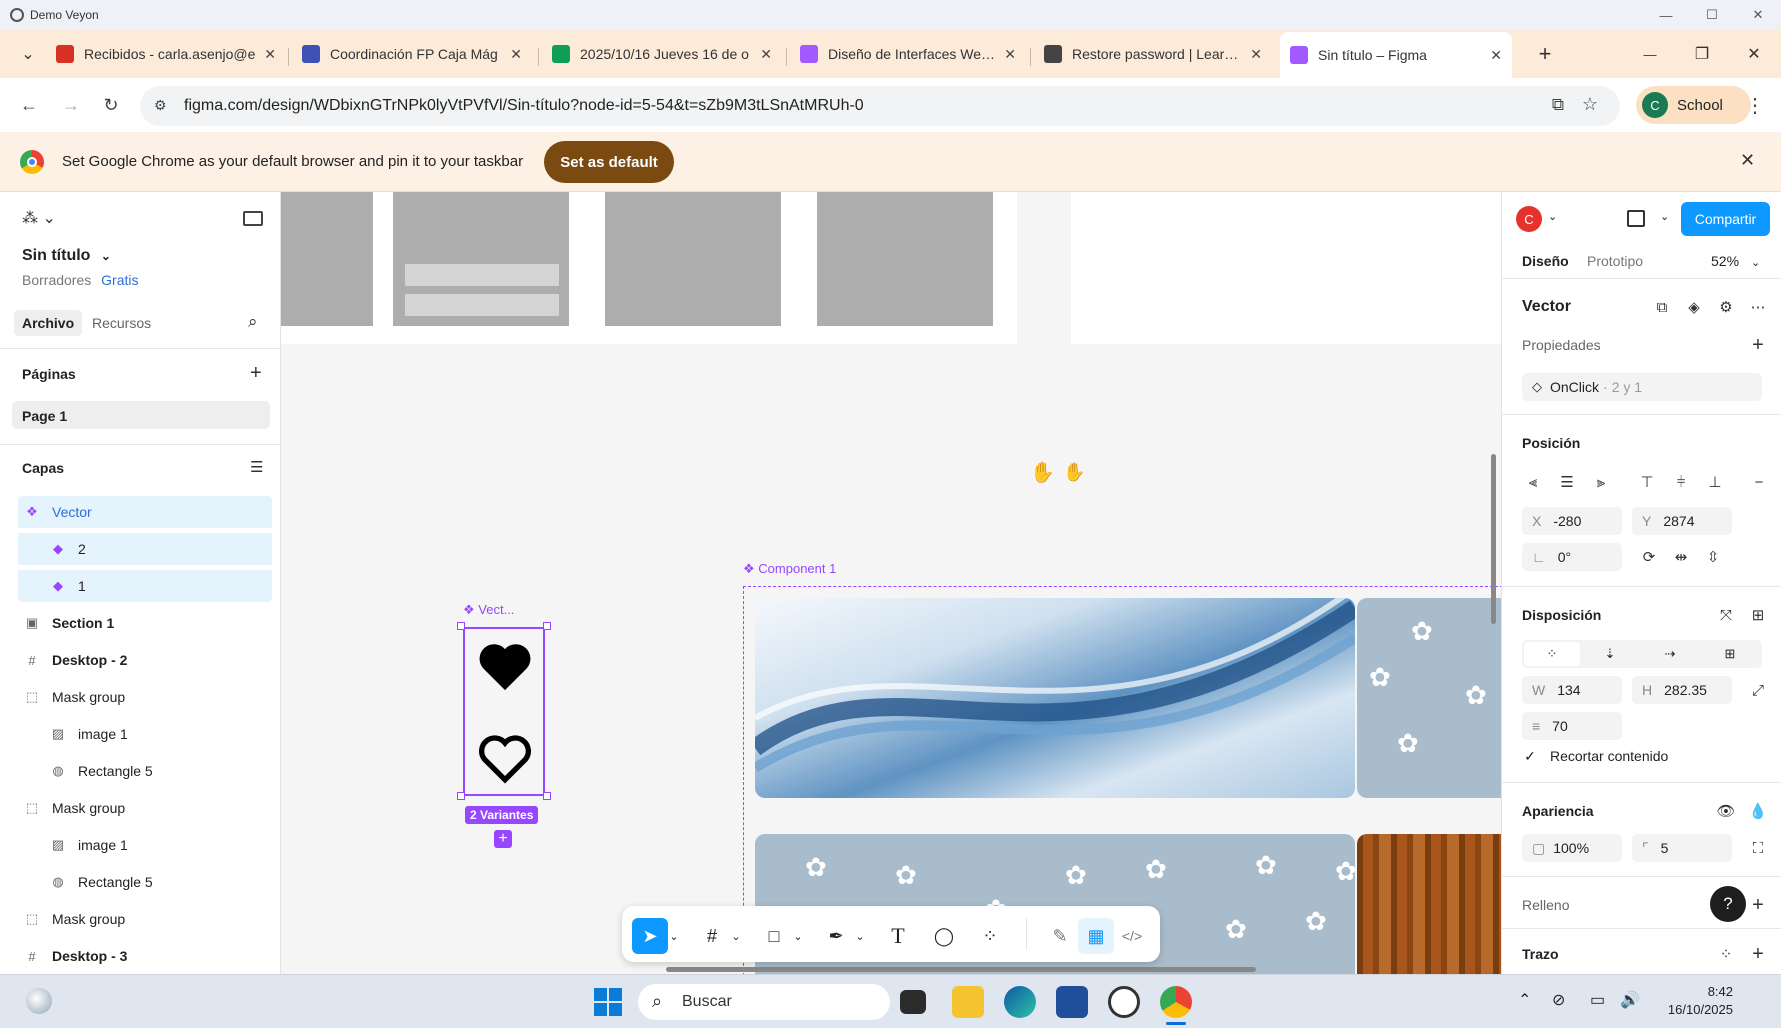  I want to click on chrome-close-button: ✕, so click(1754, 54).